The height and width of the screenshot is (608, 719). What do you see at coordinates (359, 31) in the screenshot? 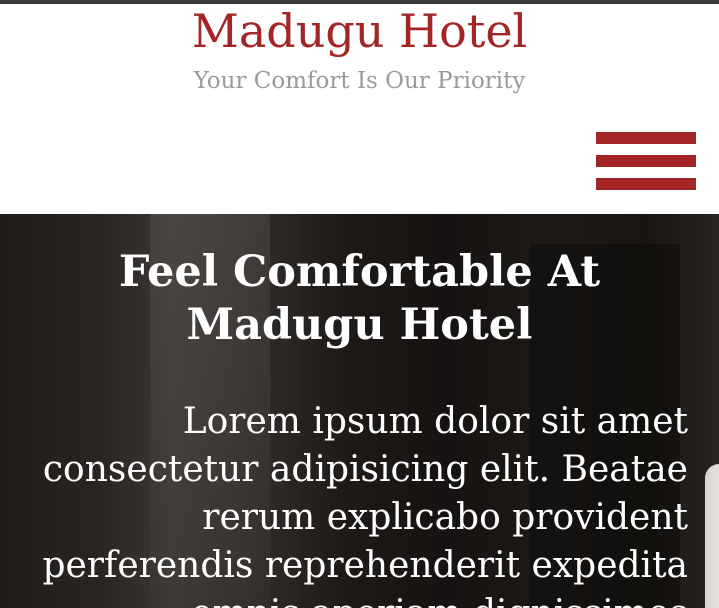
I see `site-title: Madugu Hotel` at bounding box center [359, 31].